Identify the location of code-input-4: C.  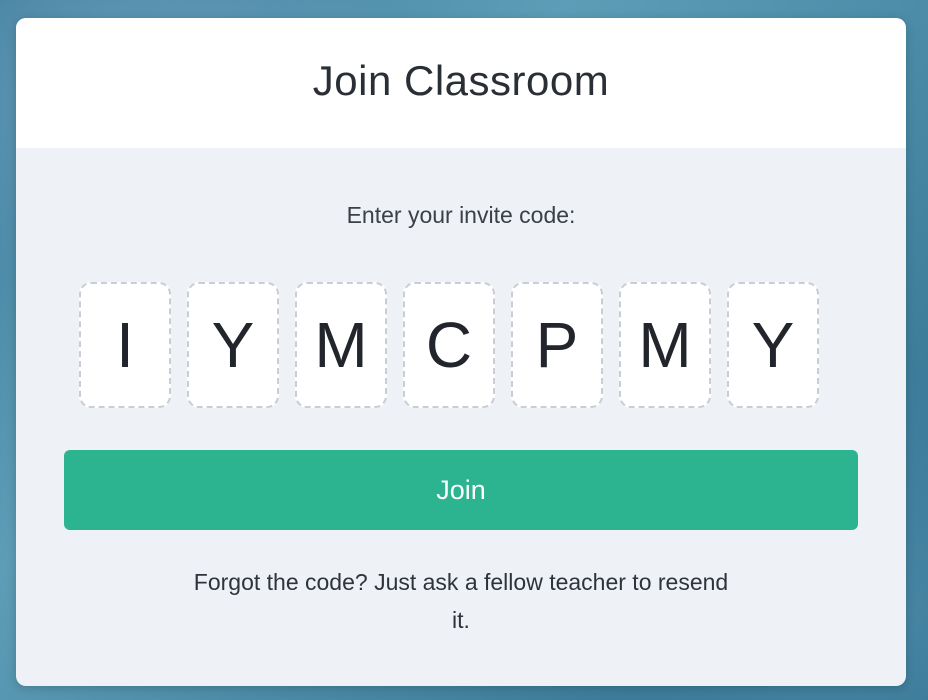
(449, 345).